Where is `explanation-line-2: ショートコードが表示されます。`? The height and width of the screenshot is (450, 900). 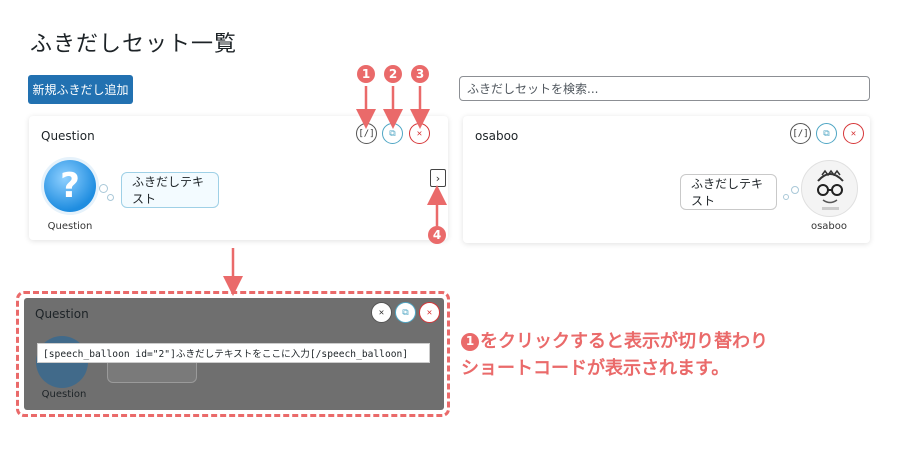 explanation-line-2: ショートコードが表示されます。 is located at coordinates (595, 368).